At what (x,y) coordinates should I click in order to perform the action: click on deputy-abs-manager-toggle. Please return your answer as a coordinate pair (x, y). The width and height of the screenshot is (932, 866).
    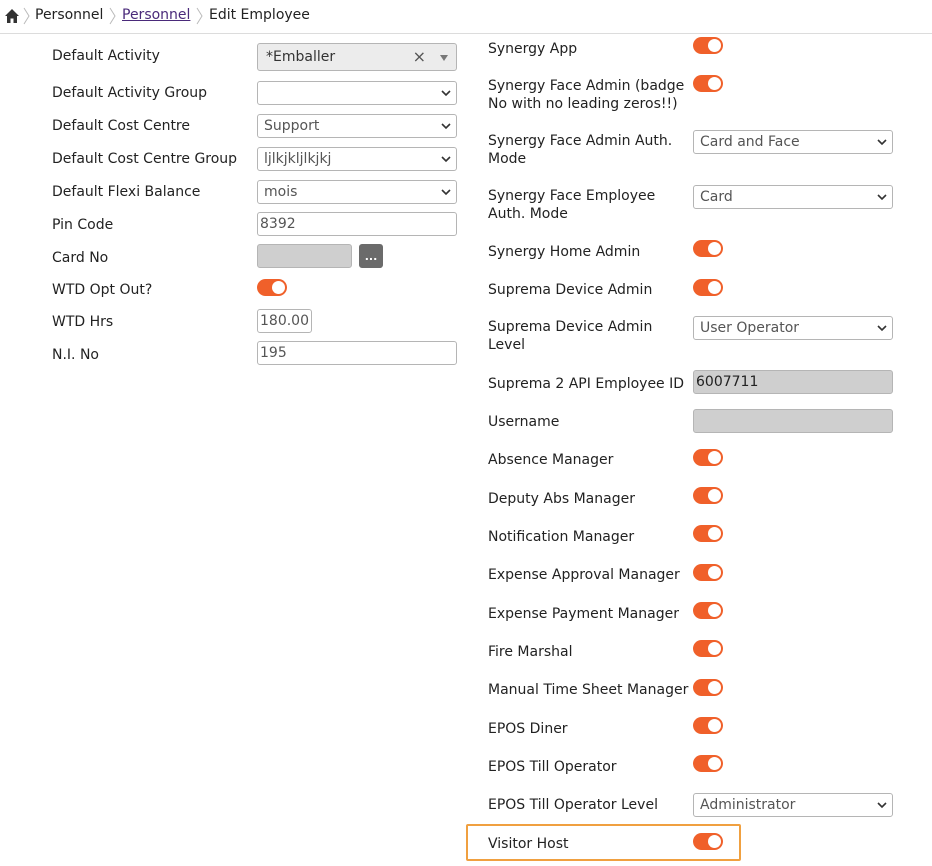
    Looking at the image, I should click on (708, 495).